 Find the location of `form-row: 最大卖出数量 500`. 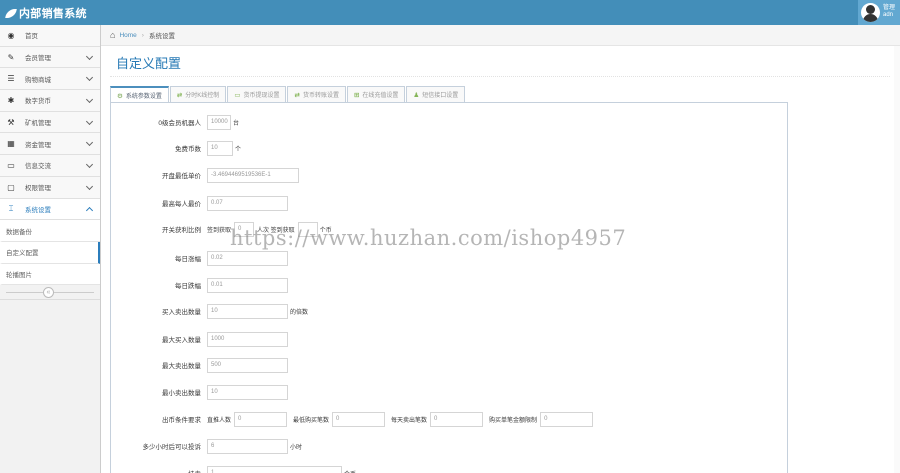

form-row: 最大卖出数量 500 is located at coordinates (199, 365).